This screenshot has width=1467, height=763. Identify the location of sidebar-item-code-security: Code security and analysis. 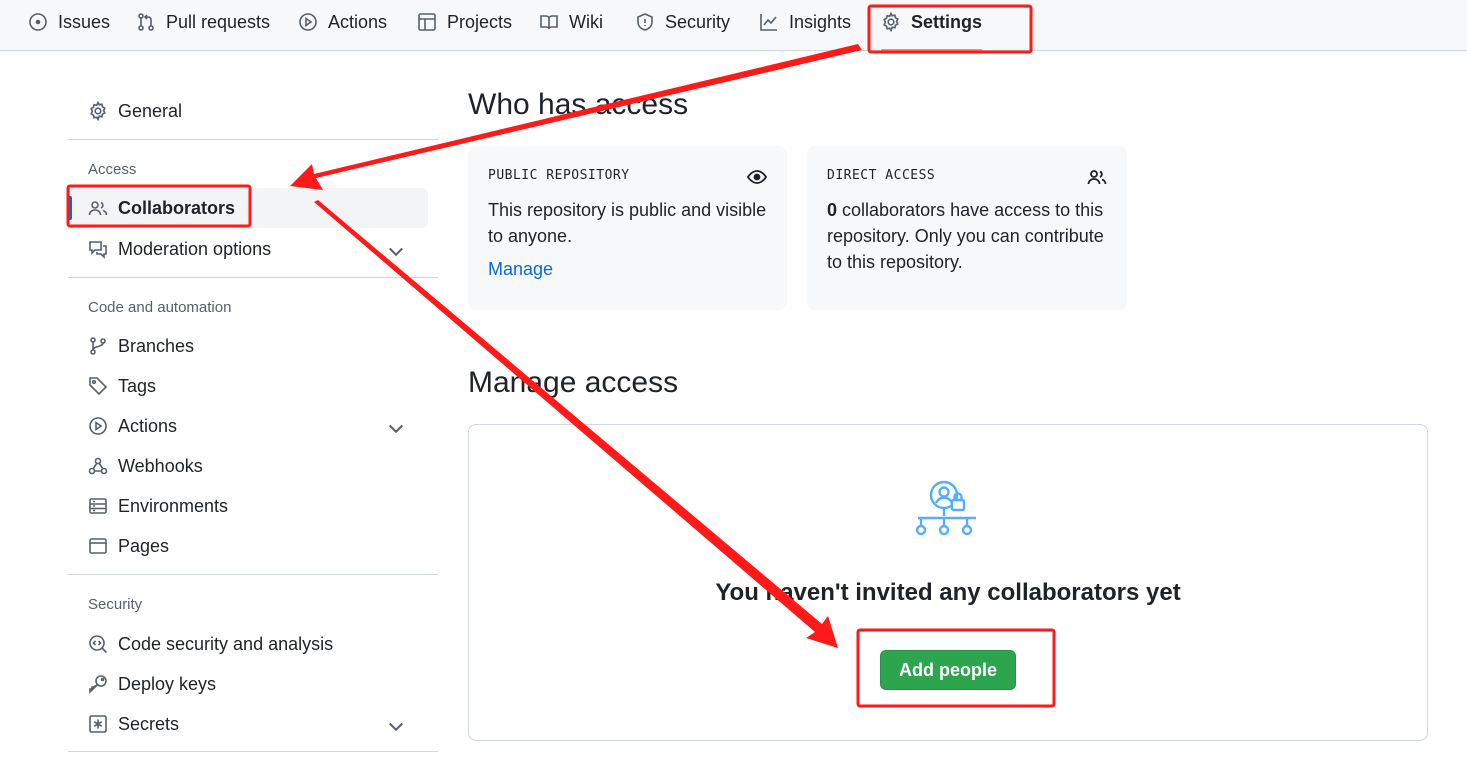
(248, 644).